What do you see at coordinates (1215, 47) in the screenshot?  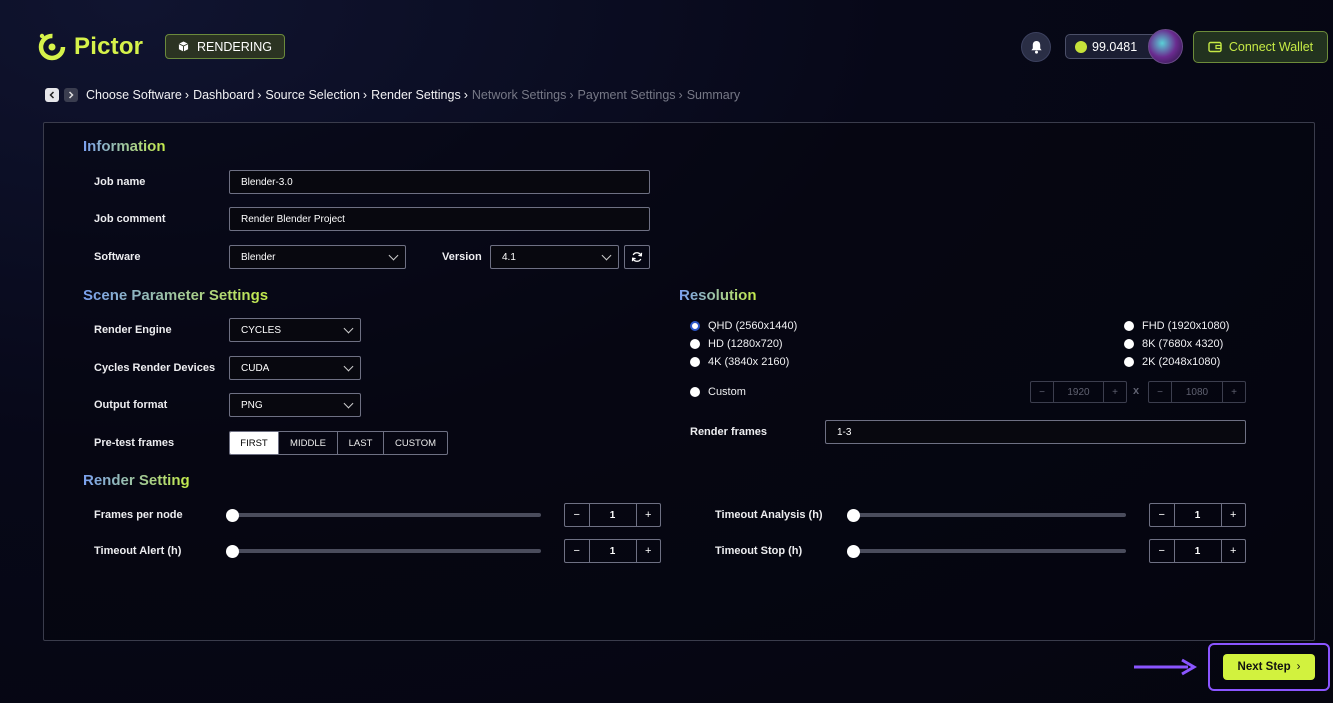 I see `wallet-icon` at bounding box center [1215, 47].